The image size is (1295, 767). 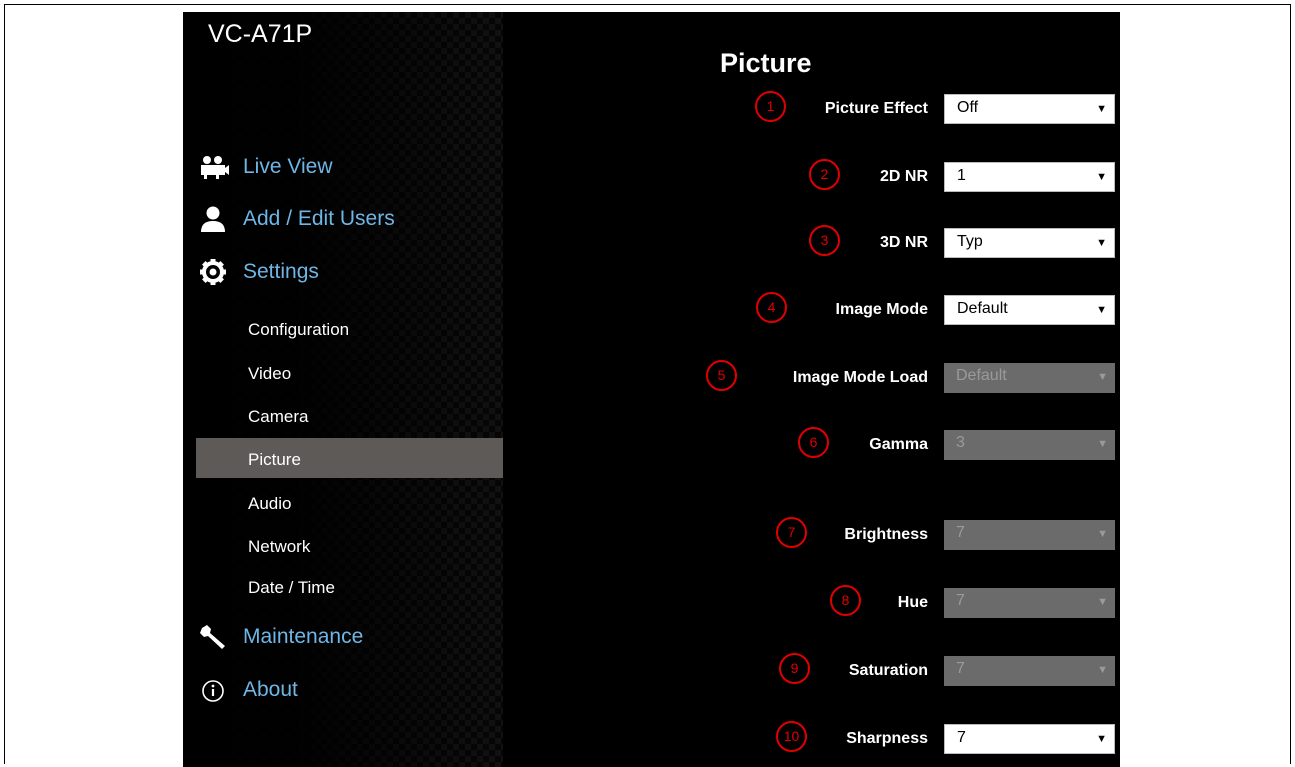 What do you see at coordinates (291, 588) in the screenshot?
I see `nav-sub-date-time: Date / Time` at bounding box center [291, 588].